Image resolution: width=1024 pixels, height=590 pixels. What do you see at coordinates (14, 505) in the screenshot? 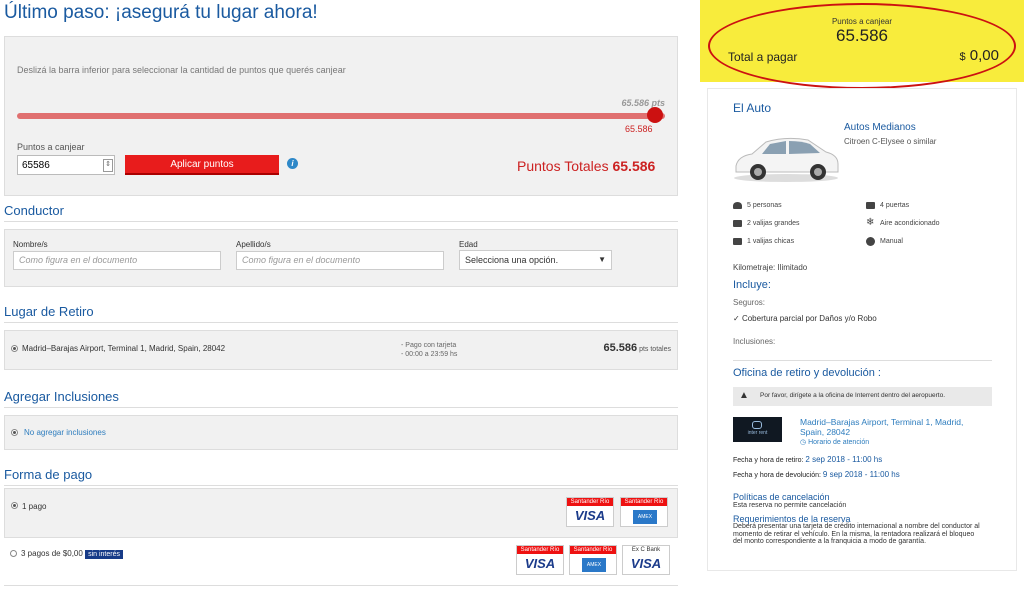
I see `payment-1-radio` at bounding box center [14, 505].